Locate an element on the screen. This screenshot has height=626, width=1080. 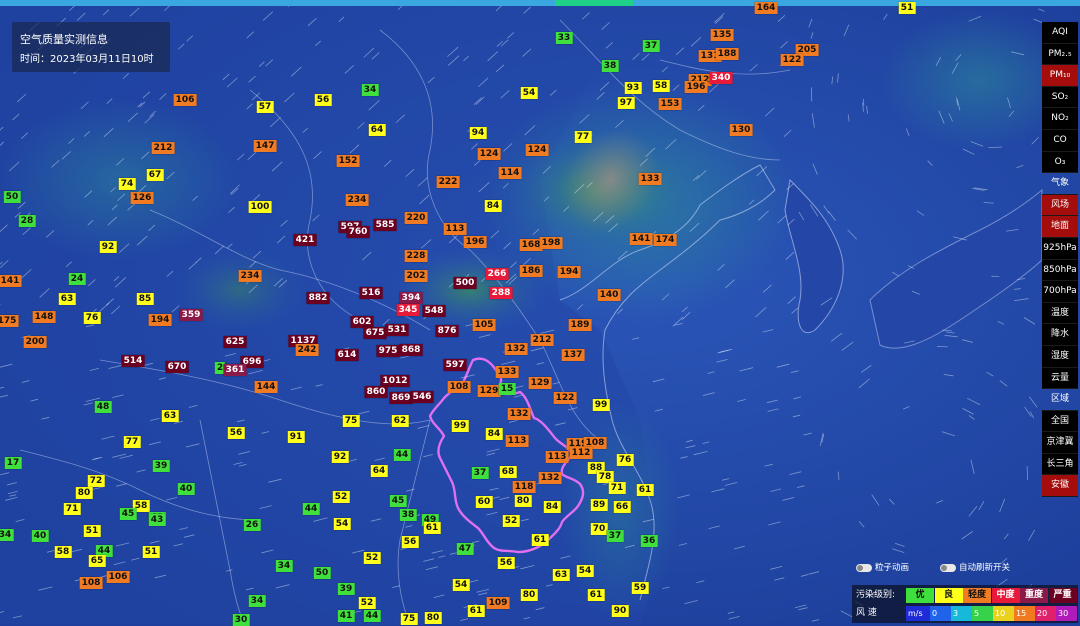
station-marker: 345 is located at coordinates (408, 310).